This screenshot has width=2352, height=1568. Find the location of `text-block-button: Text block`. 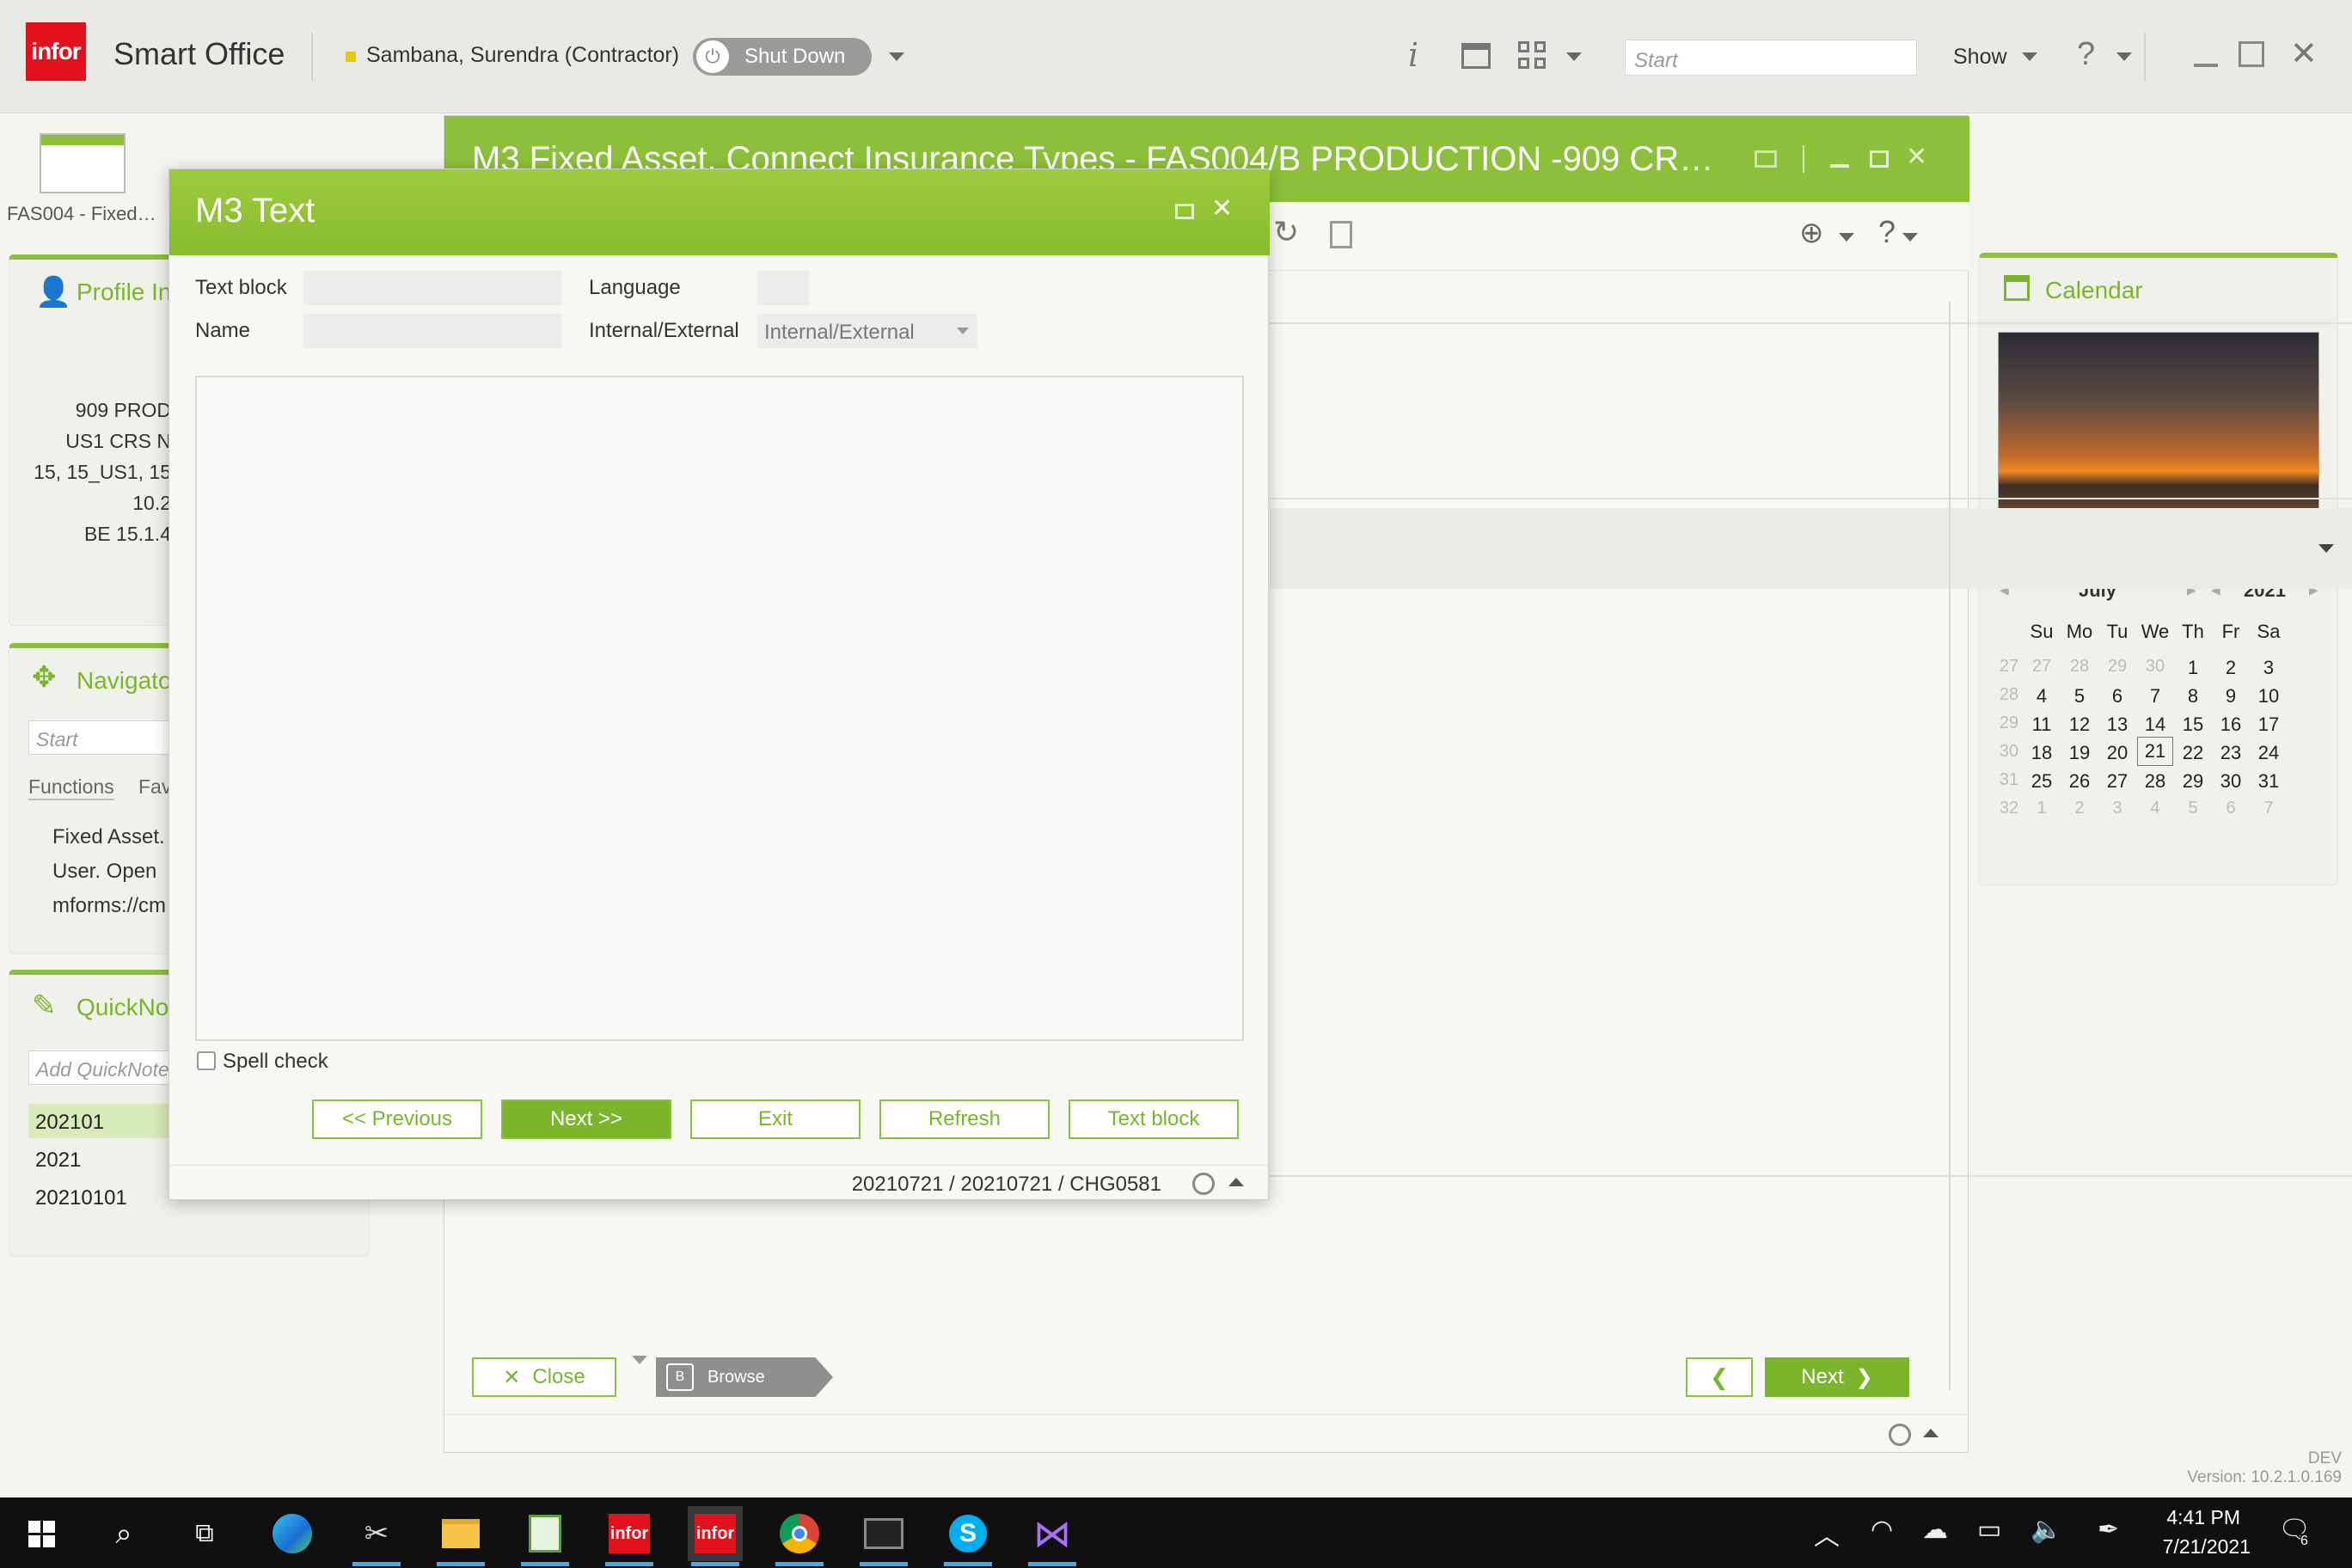

text-block-button: Text block is located at coordinates (1154, 1119).